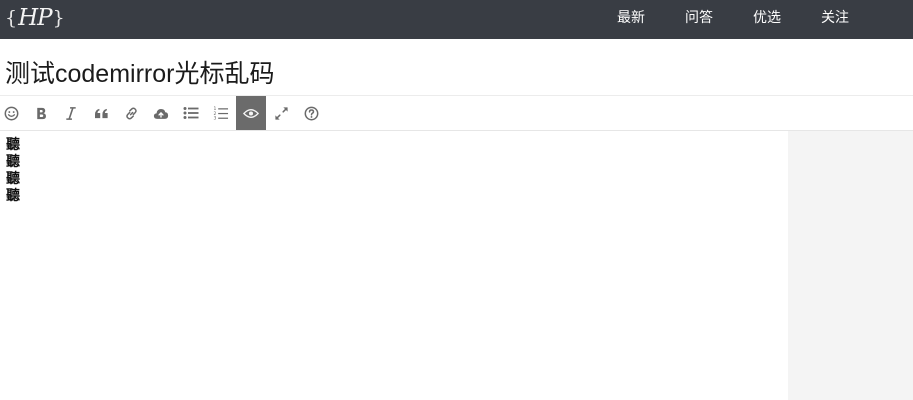  I want to click on smiley-icon, so click(11, 113).